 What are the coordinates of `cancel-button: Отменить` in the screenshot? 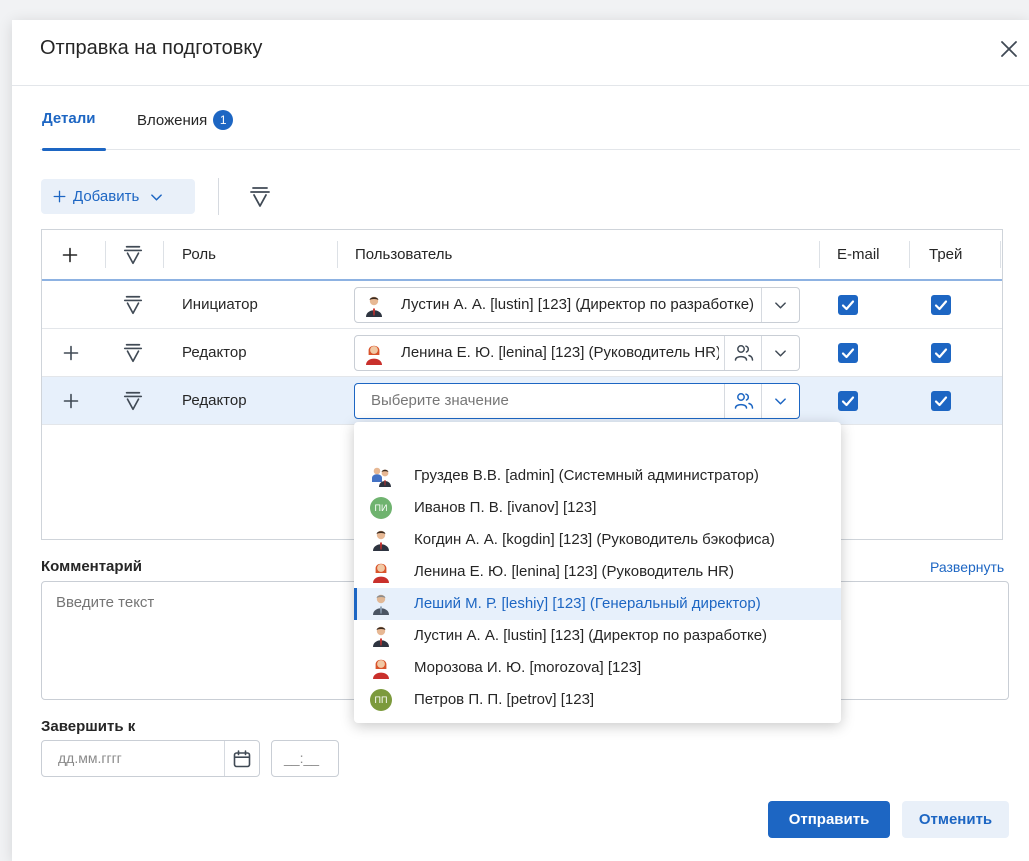 It's located at (955, 819).